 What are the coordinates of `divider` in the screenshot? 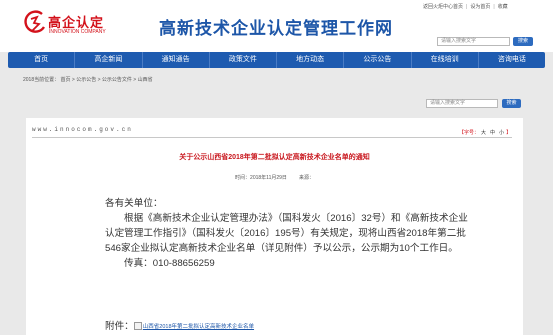 It's located at (272, 137).